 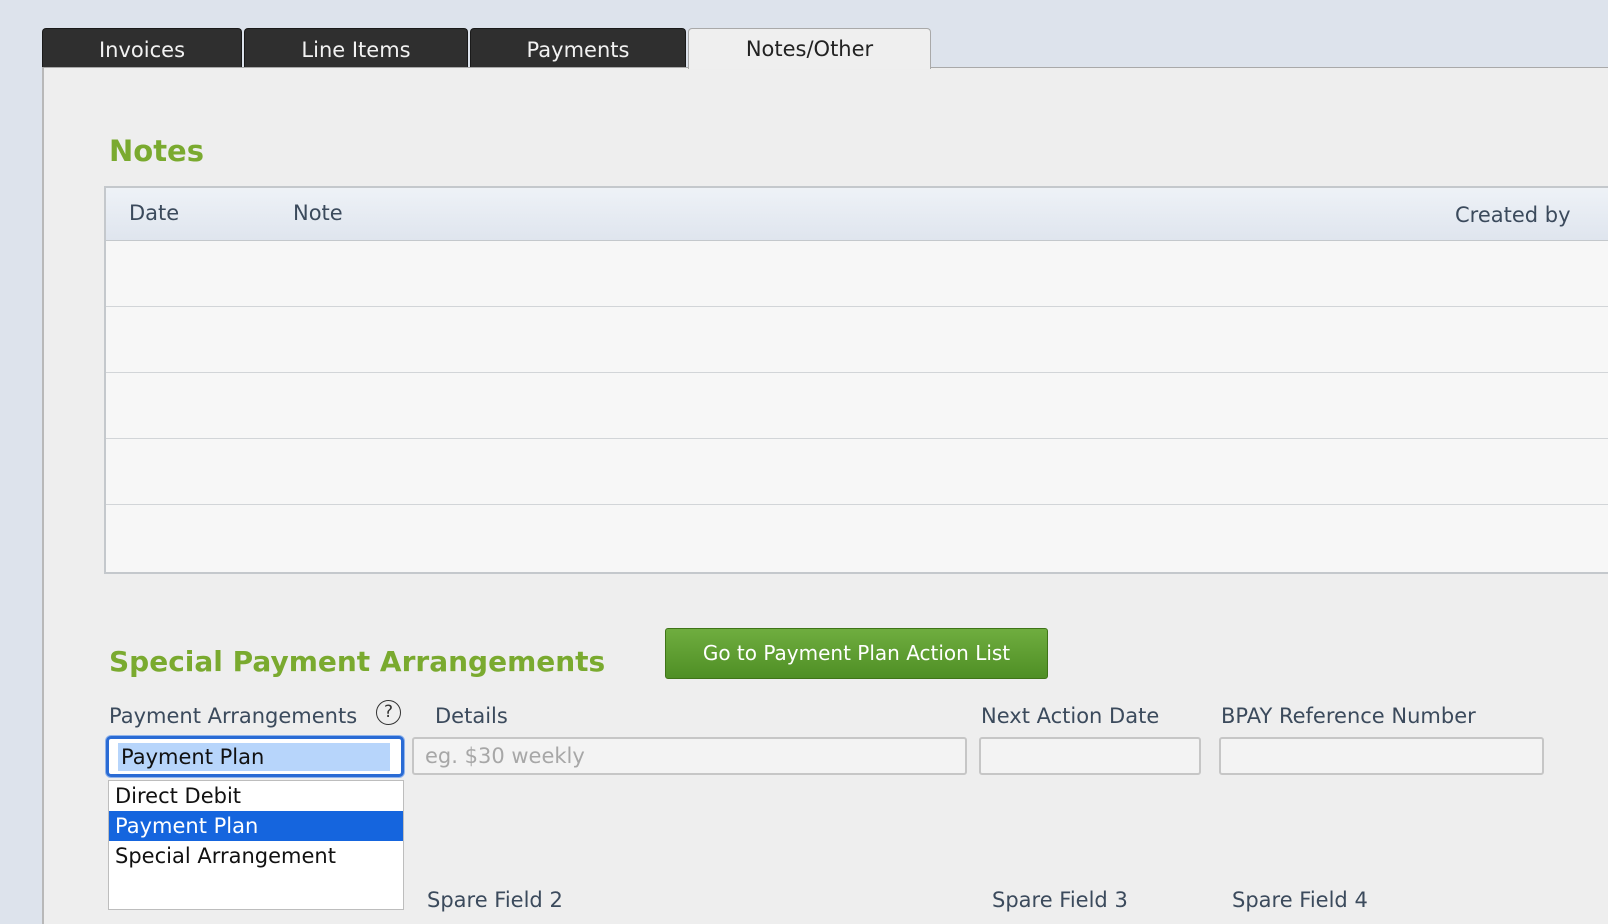 What do you see at coordinates (256, 796) in the screenshot?
I see `option-direct-debit: Direct Debit` at bounding box center [256, 796].